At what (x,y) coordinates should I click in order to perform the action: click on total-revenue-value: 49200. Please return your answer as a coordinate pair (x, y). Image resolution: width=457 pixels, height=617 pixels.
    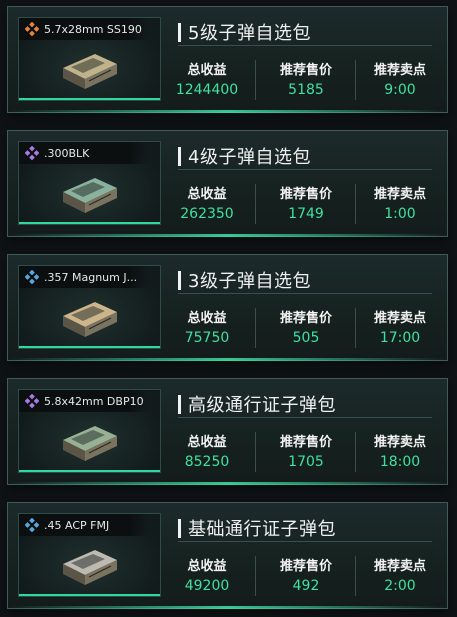
    Looking at the image, I should click on (207, 586).